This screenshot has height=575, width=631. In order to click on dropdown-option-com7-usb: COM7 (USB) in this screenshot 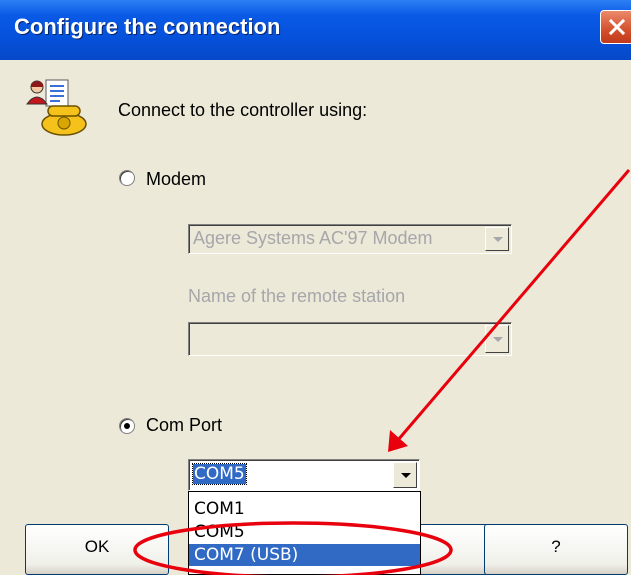, I will do `click(304, 555)`.